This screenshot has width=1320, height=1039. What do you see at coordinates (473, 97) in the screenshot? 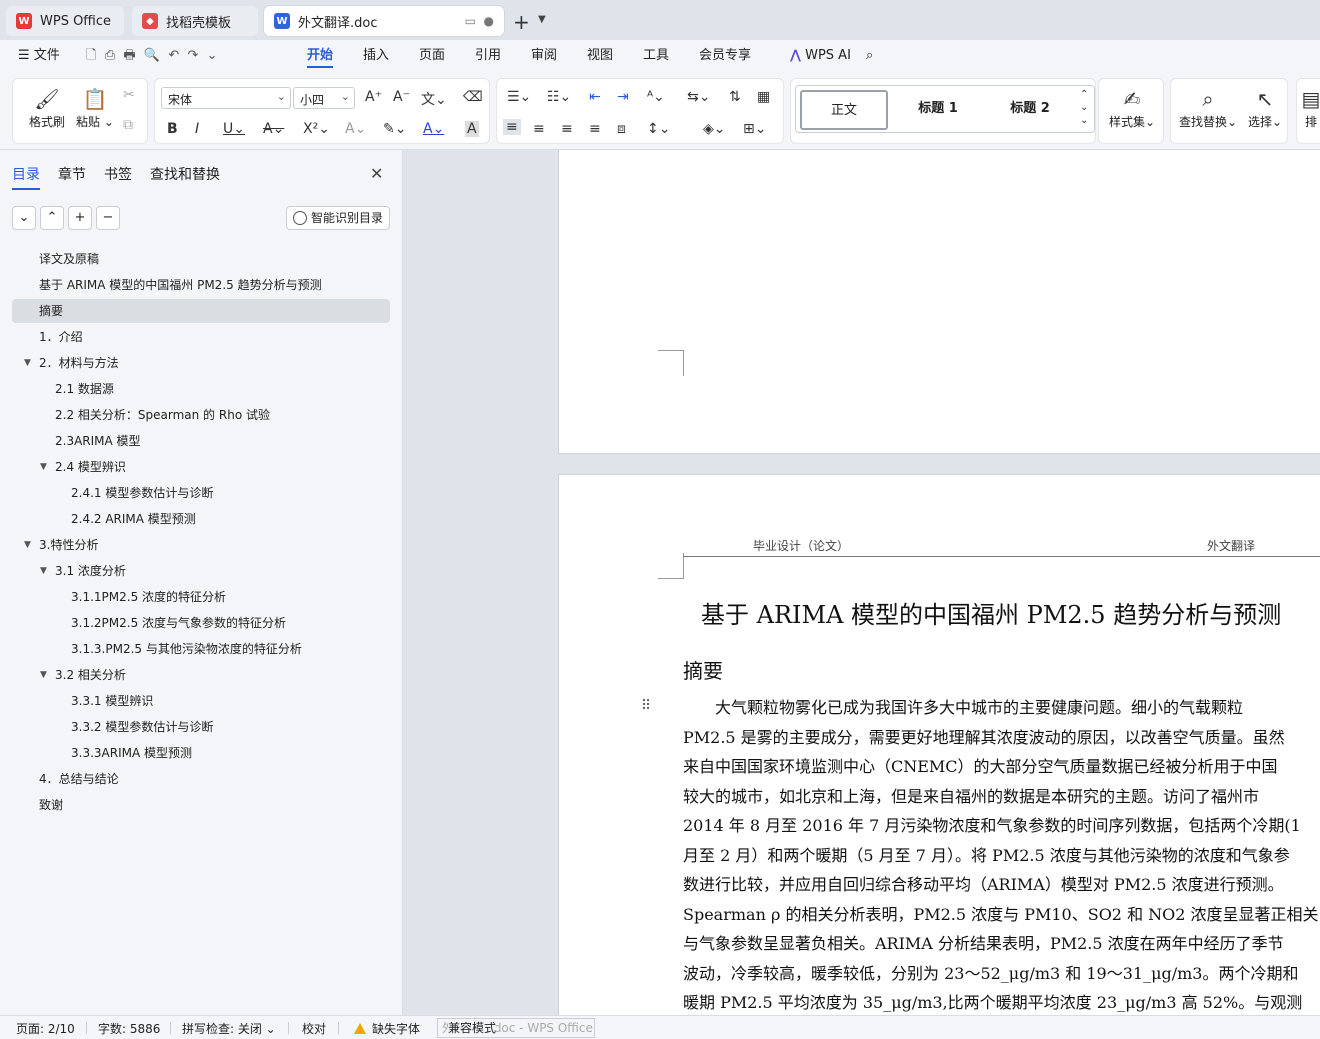
I see `clear-format-icon: ⌫` at bounding box center [473, 97].